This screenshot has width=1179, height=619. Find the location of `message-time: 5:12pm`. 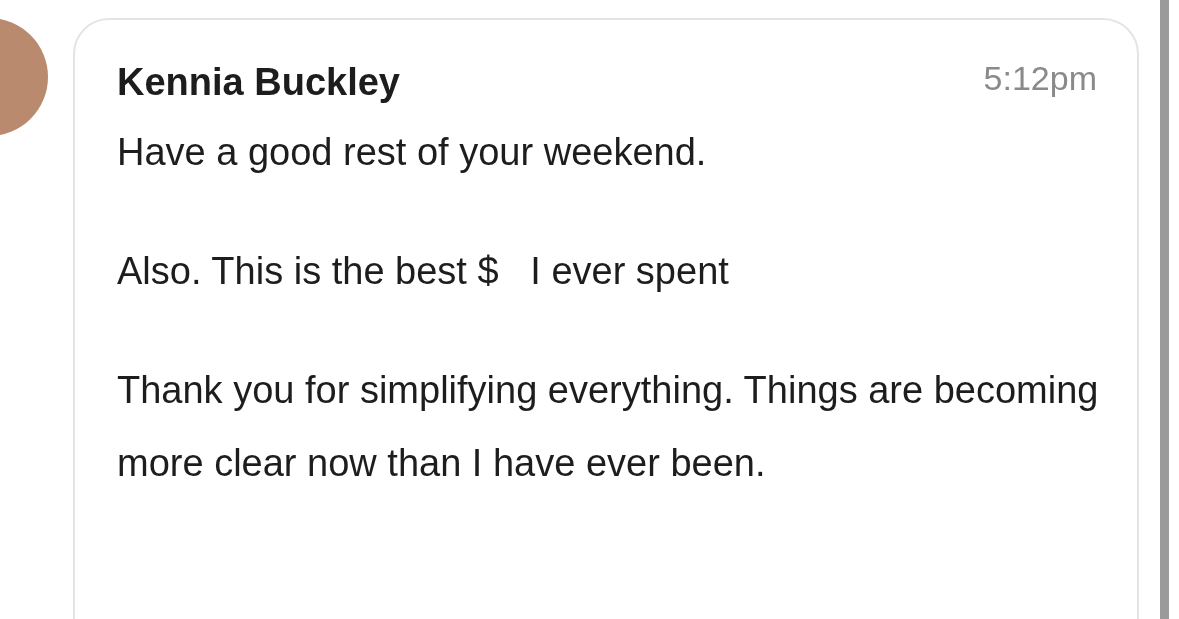

message-time: 5:12pm is located at coordinates (1040, 78).